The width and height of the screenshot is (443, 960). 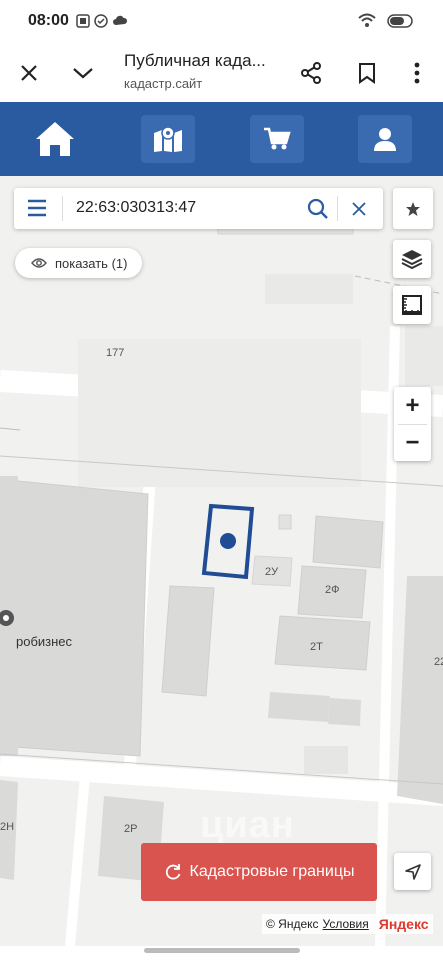 I want to click on layers-icon, so click(x=412, y=260).